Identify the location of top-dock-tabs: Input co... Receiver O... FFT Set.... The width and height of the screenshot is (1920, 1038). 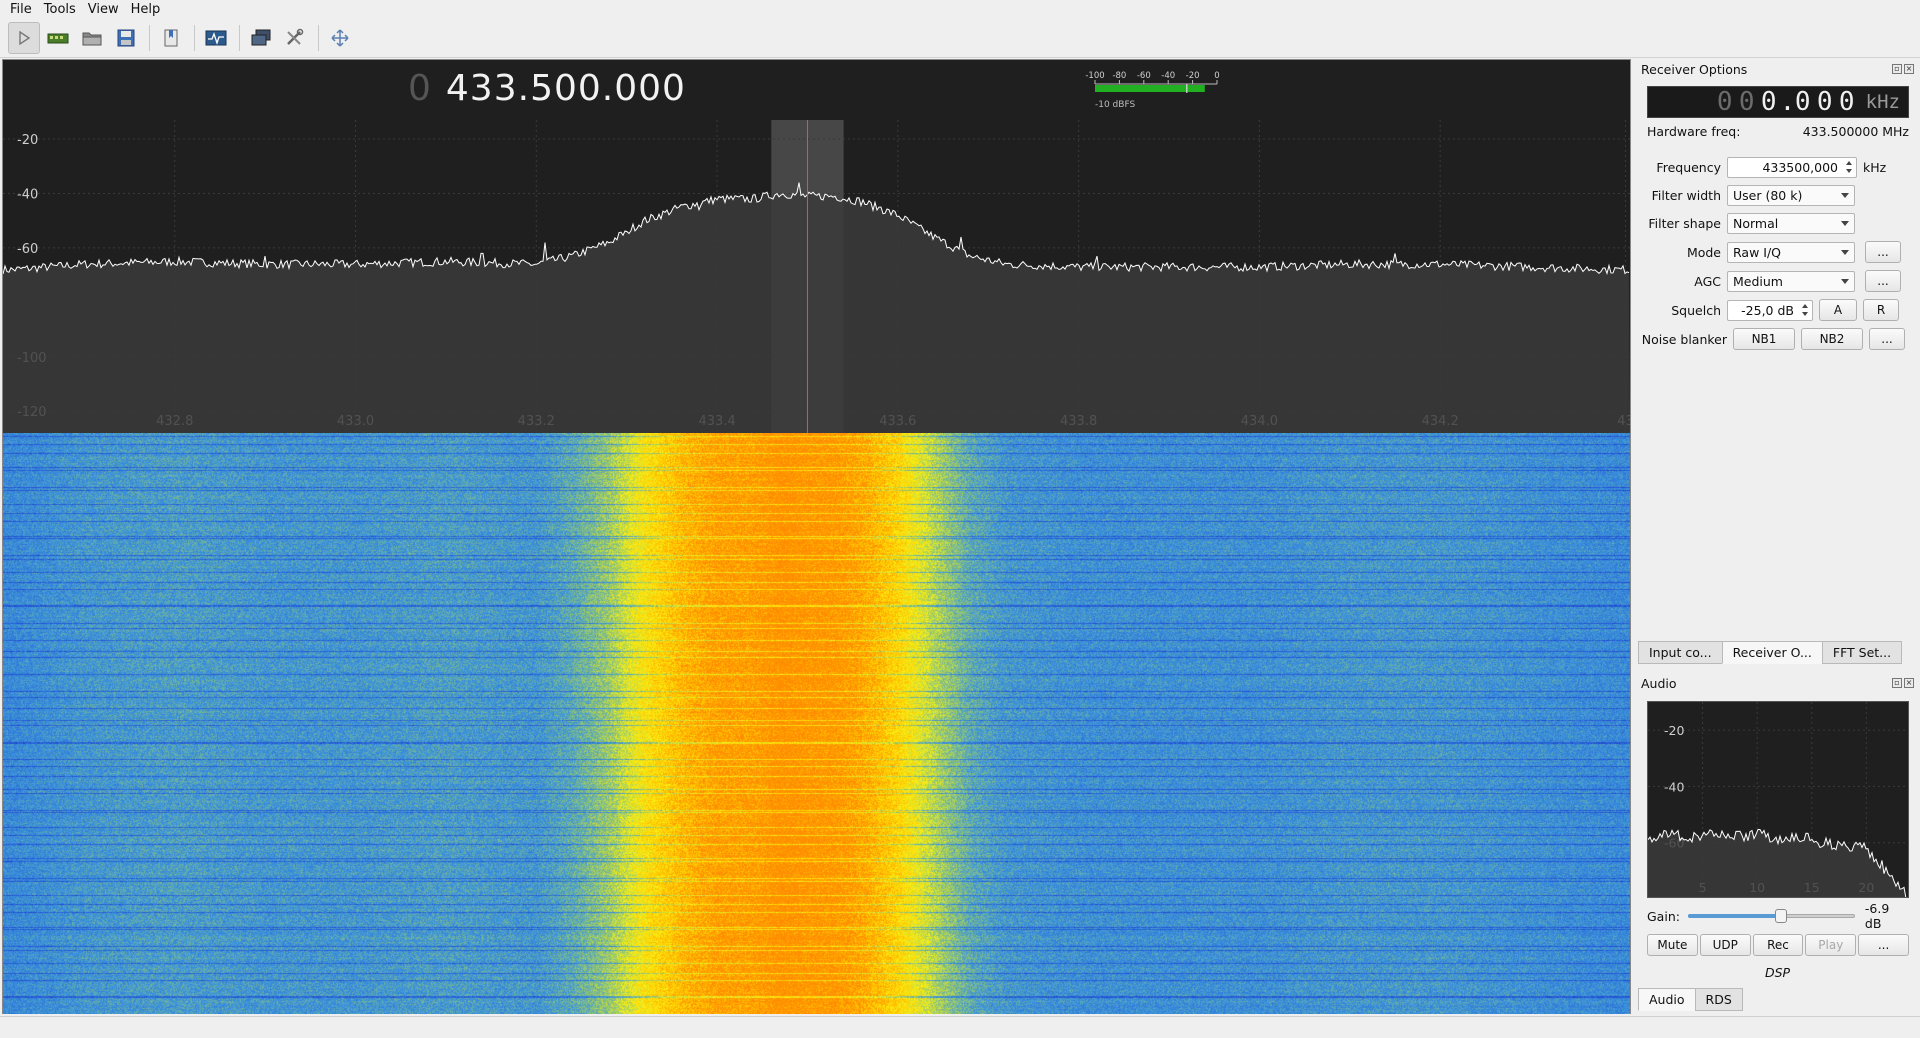
(1770, 652).